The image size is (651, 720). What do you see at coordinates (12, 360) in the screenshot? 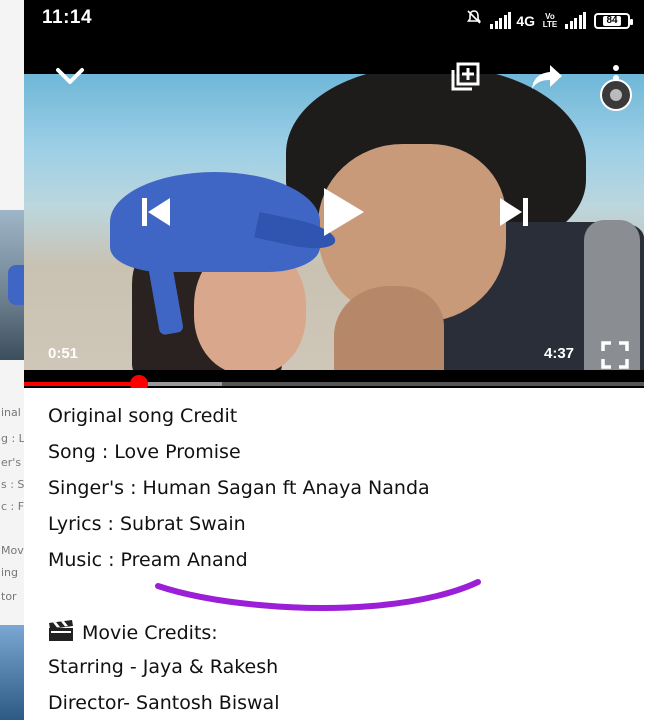
I see `background-page-strip: inal g : L er's s : S c : F Movi ing tor` at bounding box center [12, 360].